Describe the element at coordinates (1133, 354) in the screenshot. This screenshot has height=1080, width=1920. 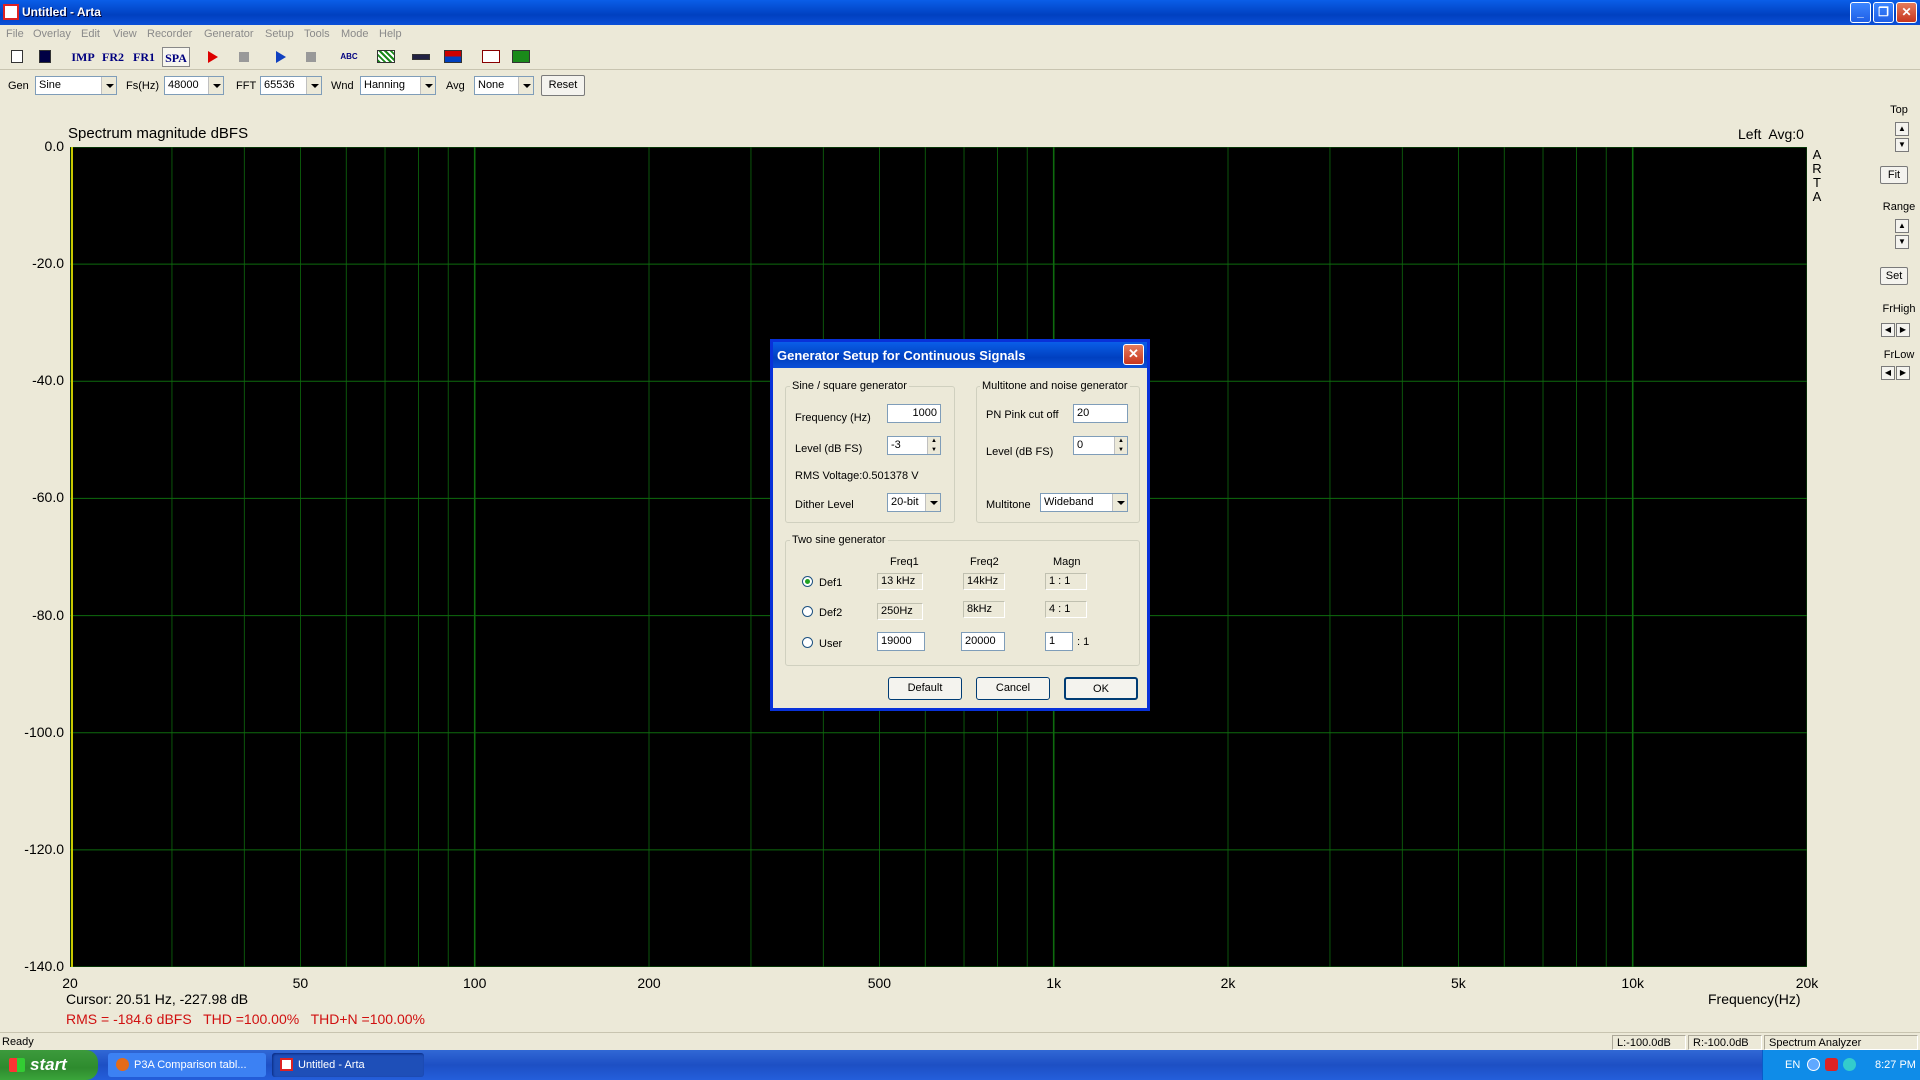
I see `dialog-close-button: ✕` at that location.